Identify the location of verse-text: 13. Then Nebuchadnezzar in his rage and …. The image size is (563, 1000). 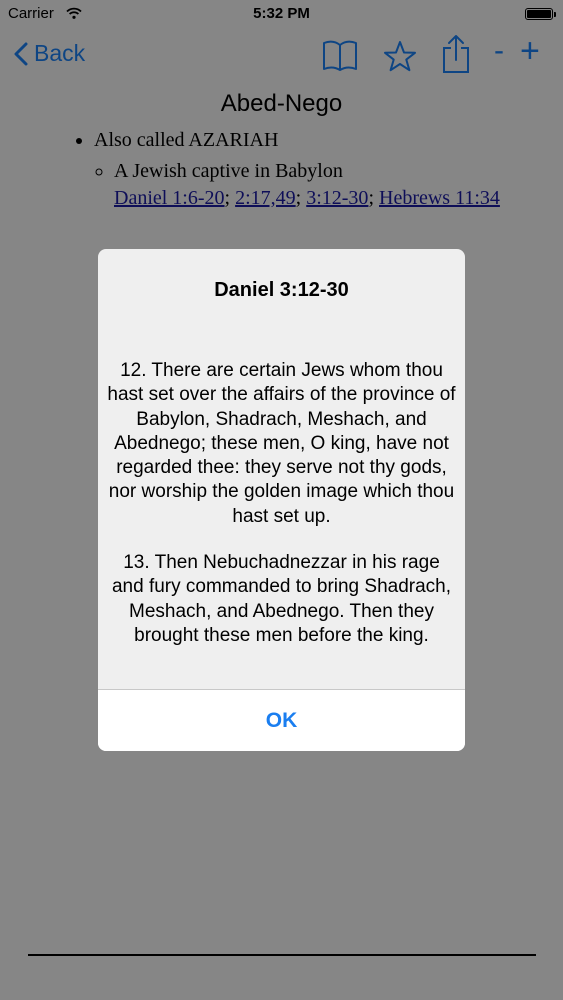
(281, 599).